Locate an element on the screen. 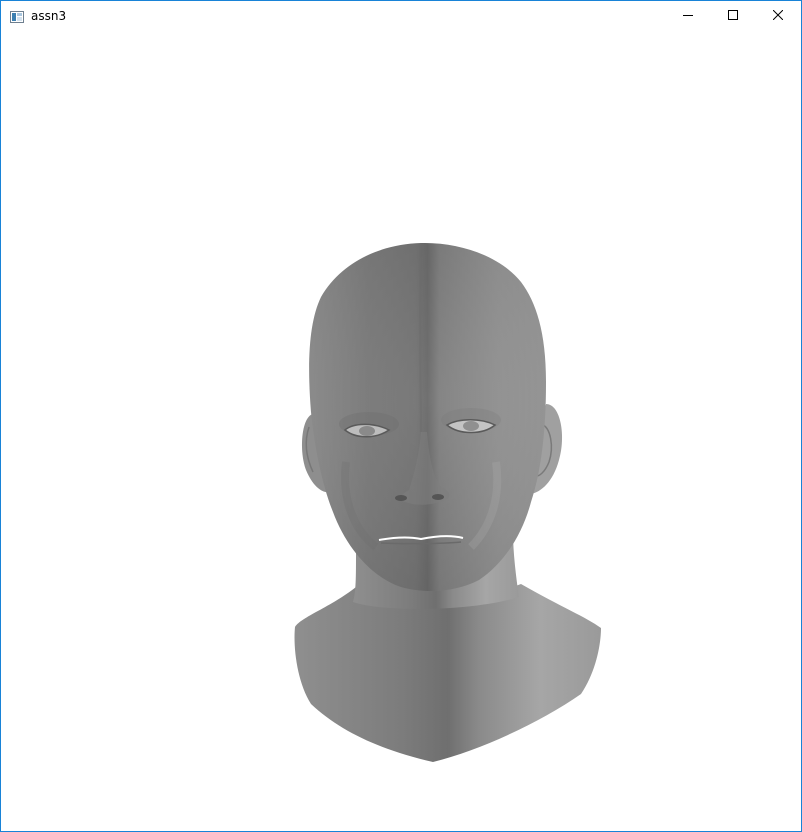  app-window-icon is located at coordinates (17, 16).